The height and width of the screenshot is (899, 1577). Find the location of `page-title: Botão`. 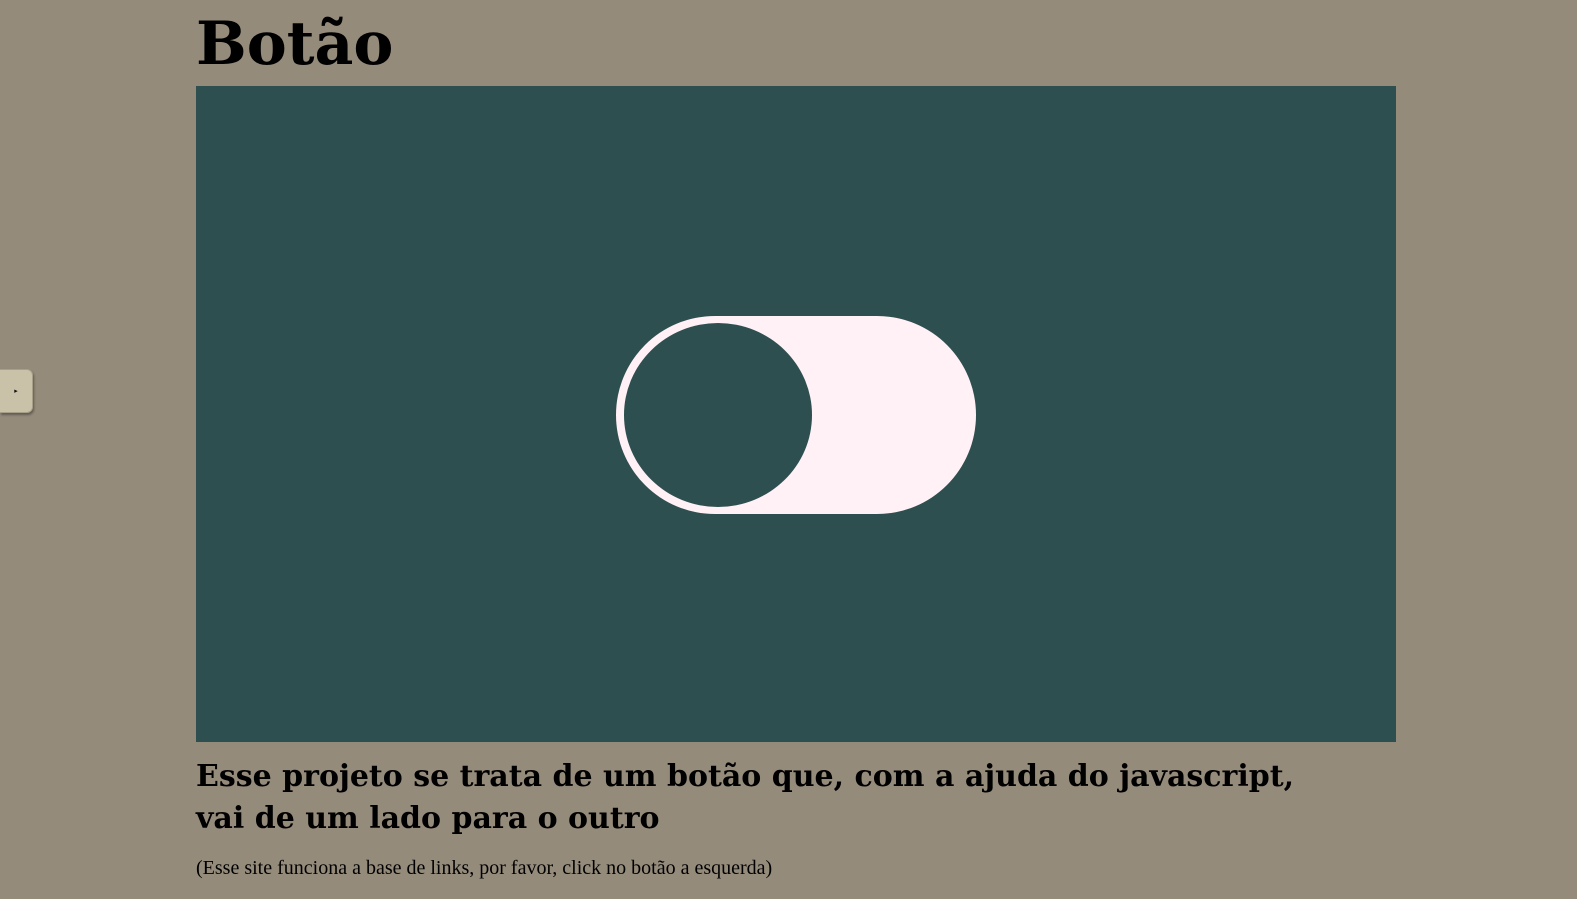

page-title: Botão is located at coordinates (295, 44).